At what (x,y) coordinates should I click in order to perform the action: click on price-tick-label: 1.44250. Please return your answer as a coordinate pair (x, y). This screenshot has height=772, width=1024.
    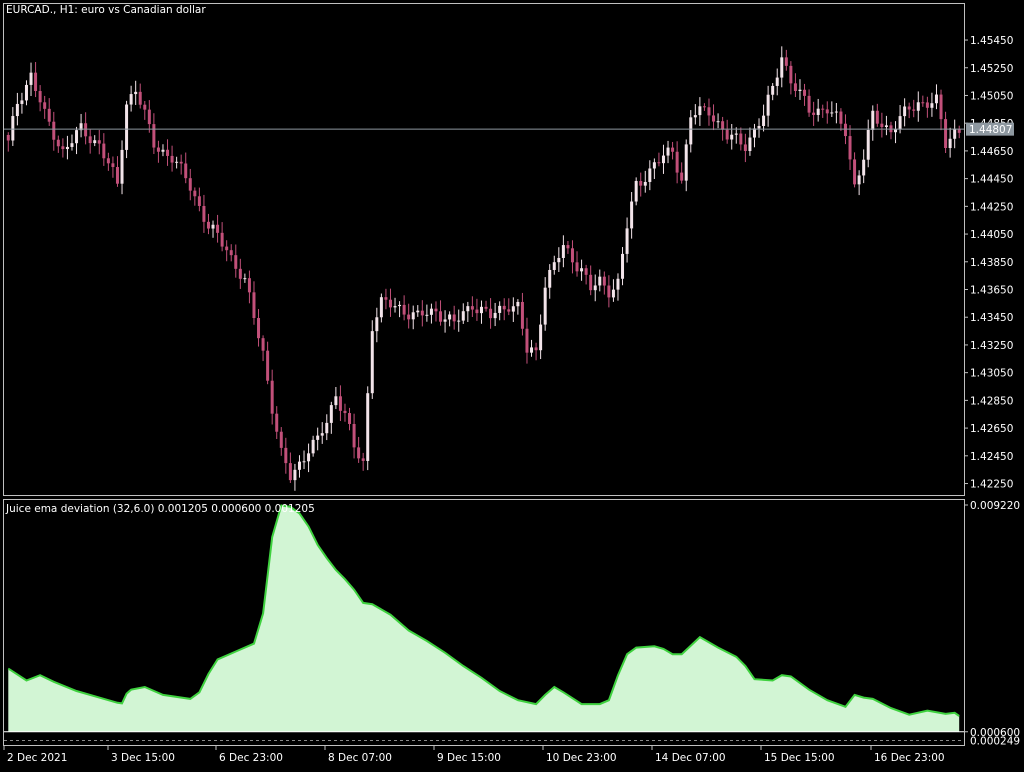
    Looking at the image, I should click on (991, 207).